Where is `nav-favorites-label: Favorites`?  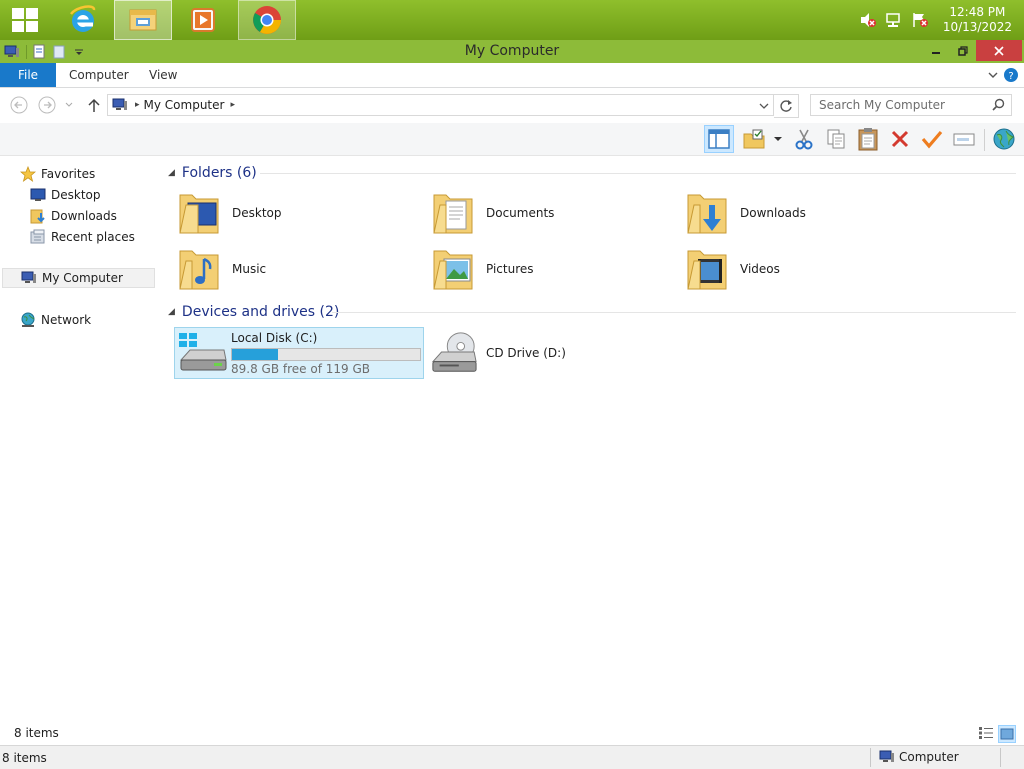
nav-favorites-label: Favorites is located at coordinates (68, 174).